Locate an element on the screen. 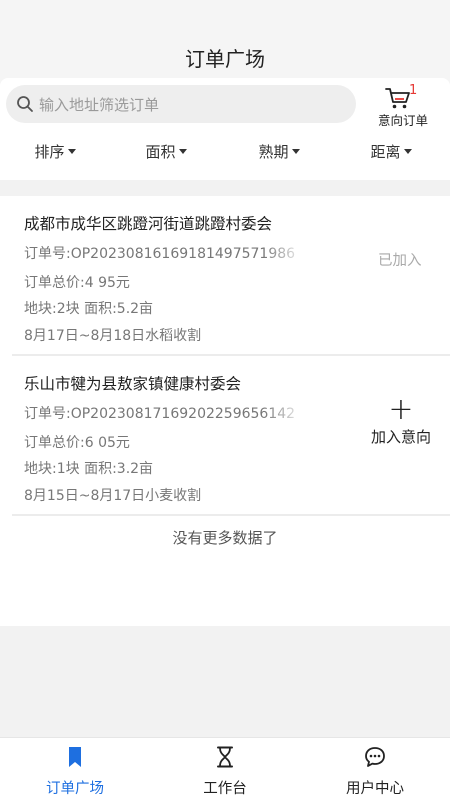  filter-area: 面积 is located at coordinates (166, 151).